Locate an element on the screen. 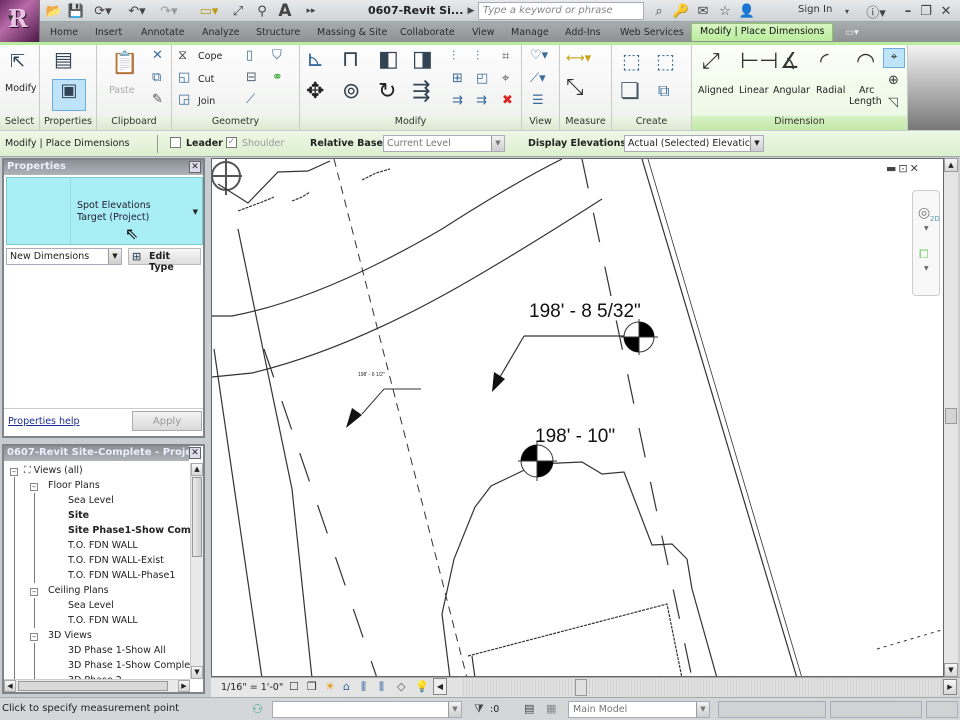  tree-node: Floor Plans is located at coordinates (74, 485).